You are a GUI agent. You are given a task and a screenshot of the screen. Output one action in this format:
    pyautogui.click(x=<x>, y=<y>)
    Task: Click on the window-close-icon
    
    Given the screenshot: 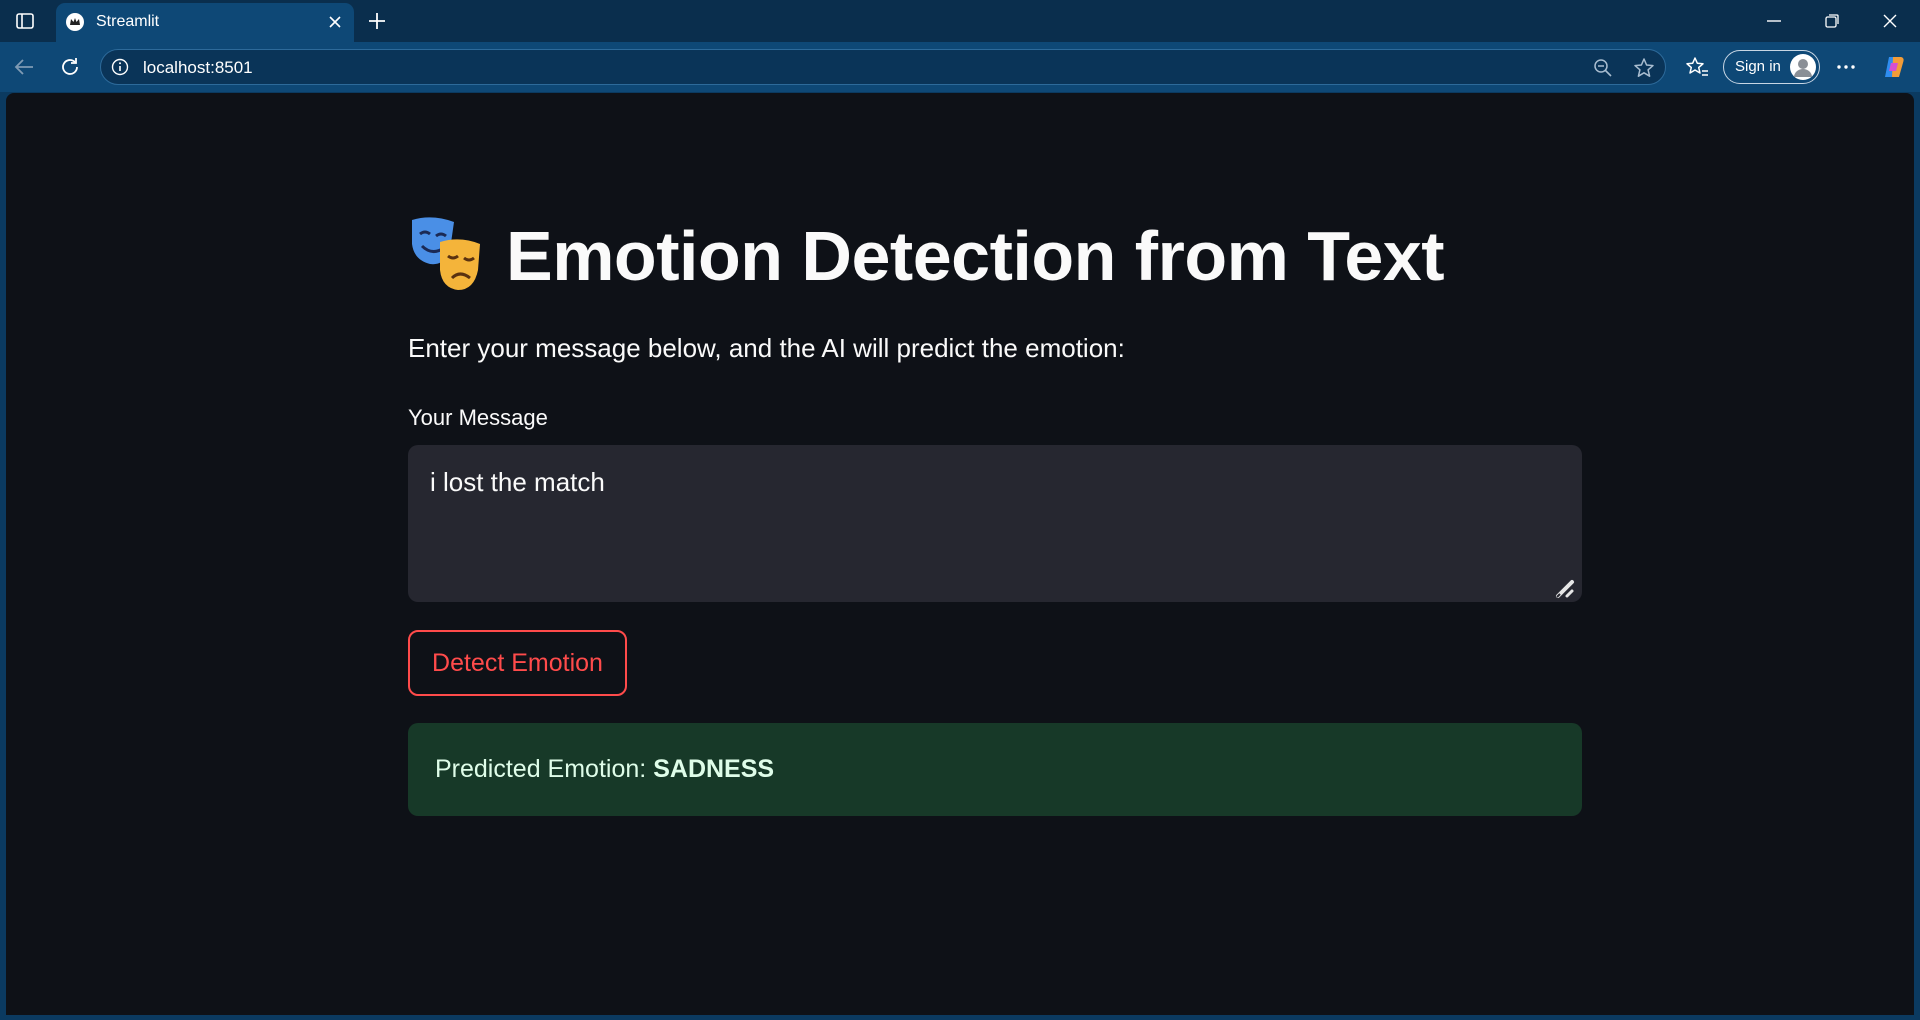 What is the action you would take?
    pyautogui.click(x=1890, y=21)
    